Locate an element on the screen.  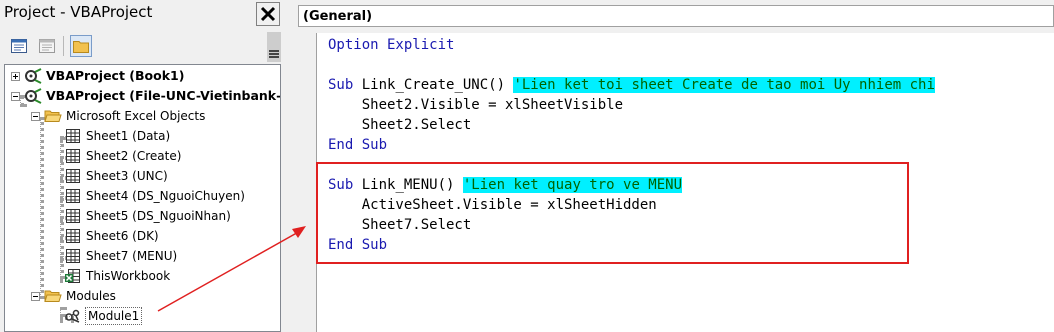
view-object-icon is located at coordinates (47, 46).